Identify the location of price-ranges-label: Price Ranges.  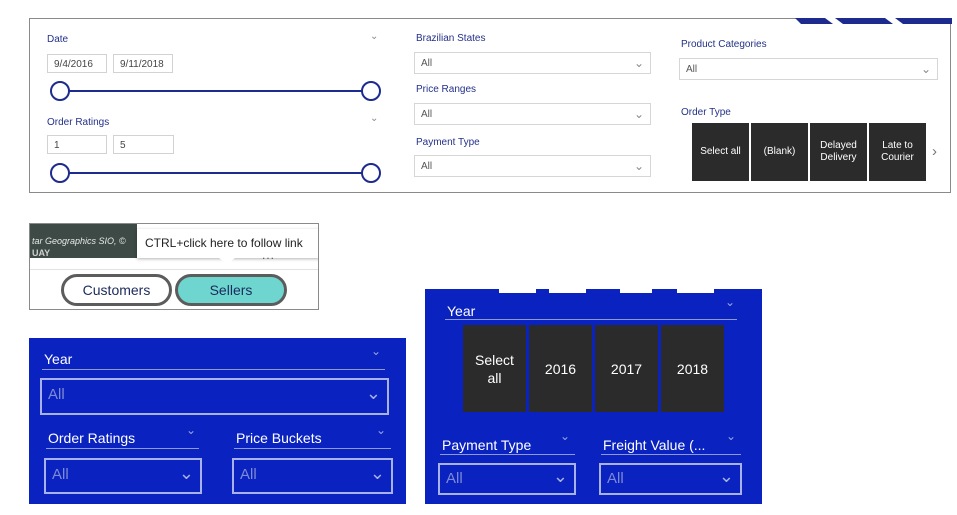
(446, 89).